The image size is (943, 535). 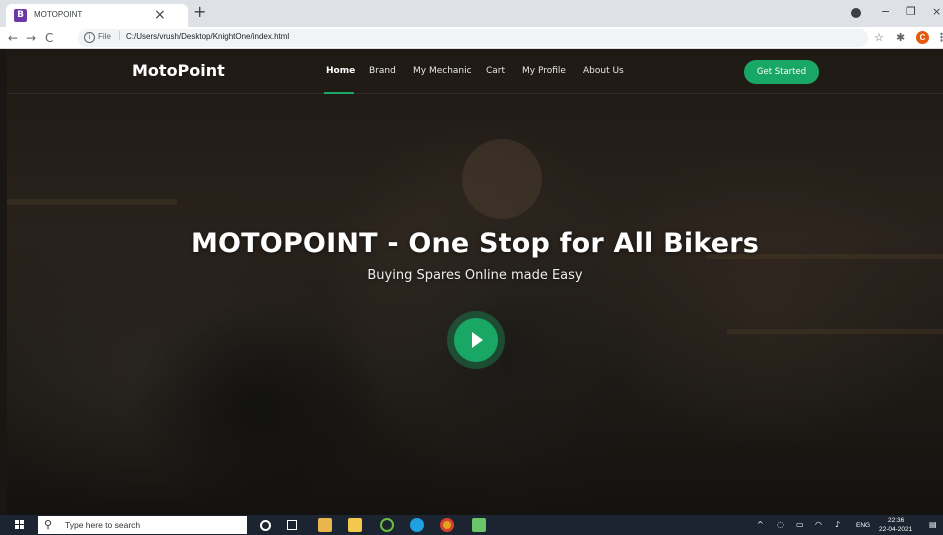 I want to click on tab-favicon-icon: B, so click(x=20, y=15).